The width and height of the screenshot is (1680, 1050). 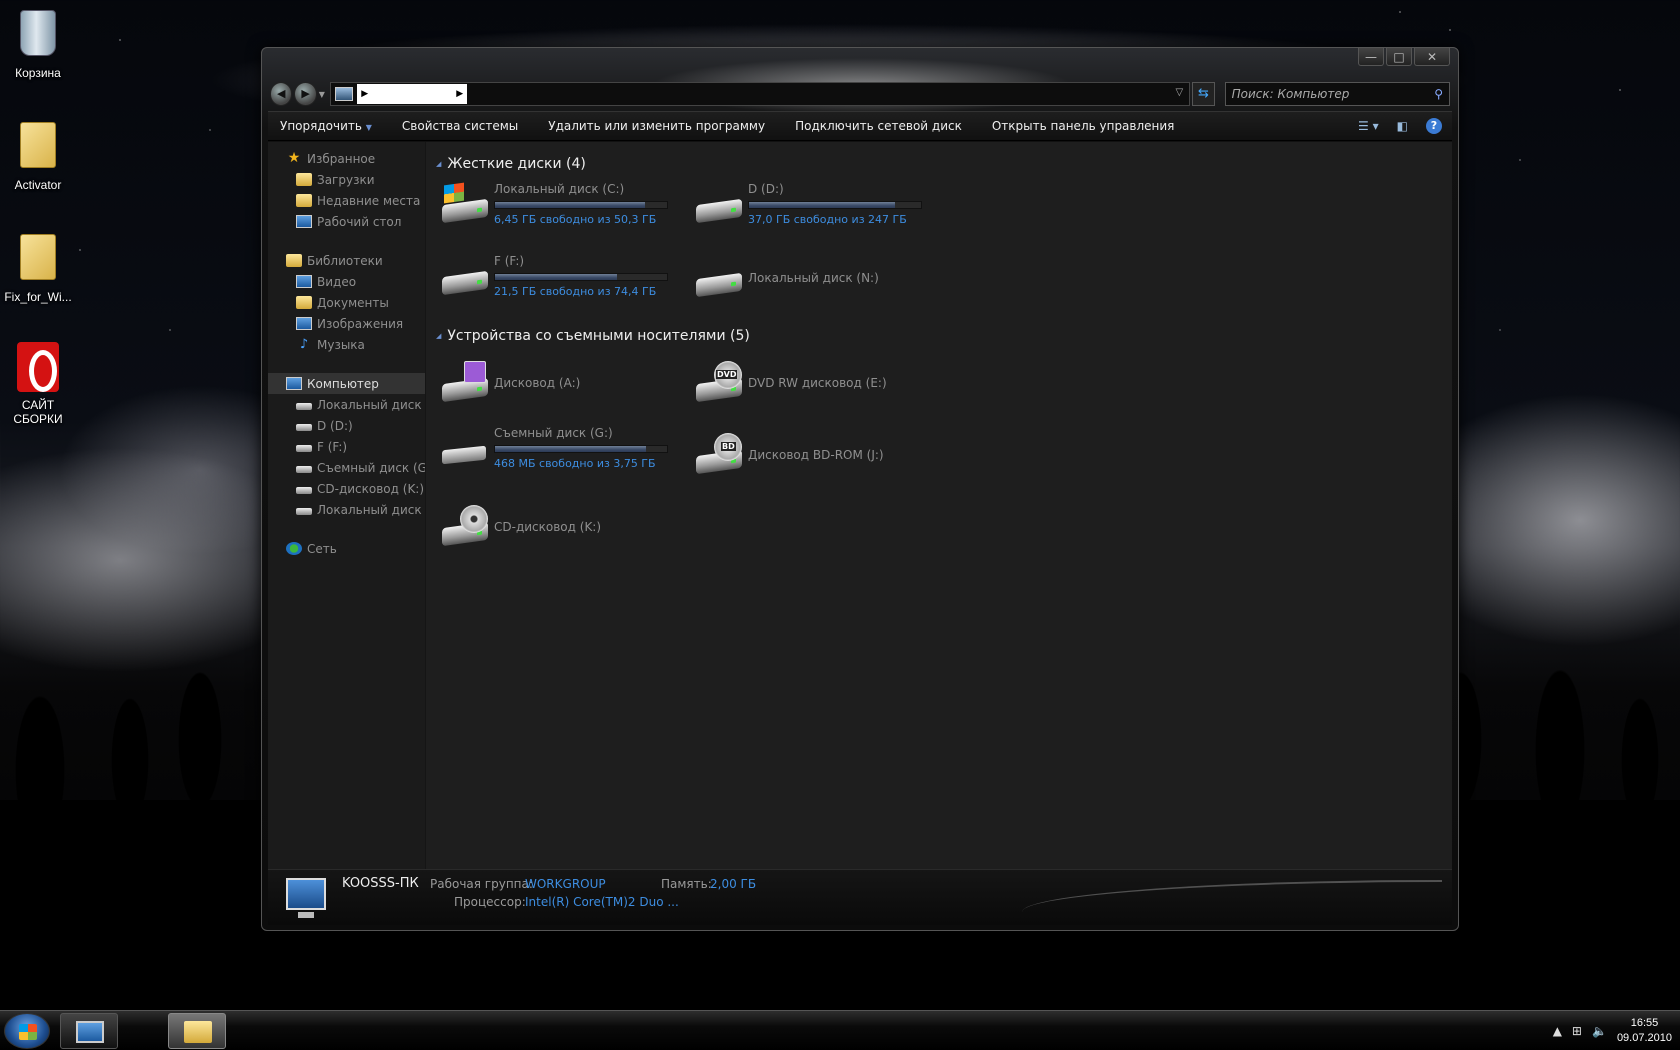 I want to click on view-options-icon: ☰ ▾, so click(x=1368, y=126).